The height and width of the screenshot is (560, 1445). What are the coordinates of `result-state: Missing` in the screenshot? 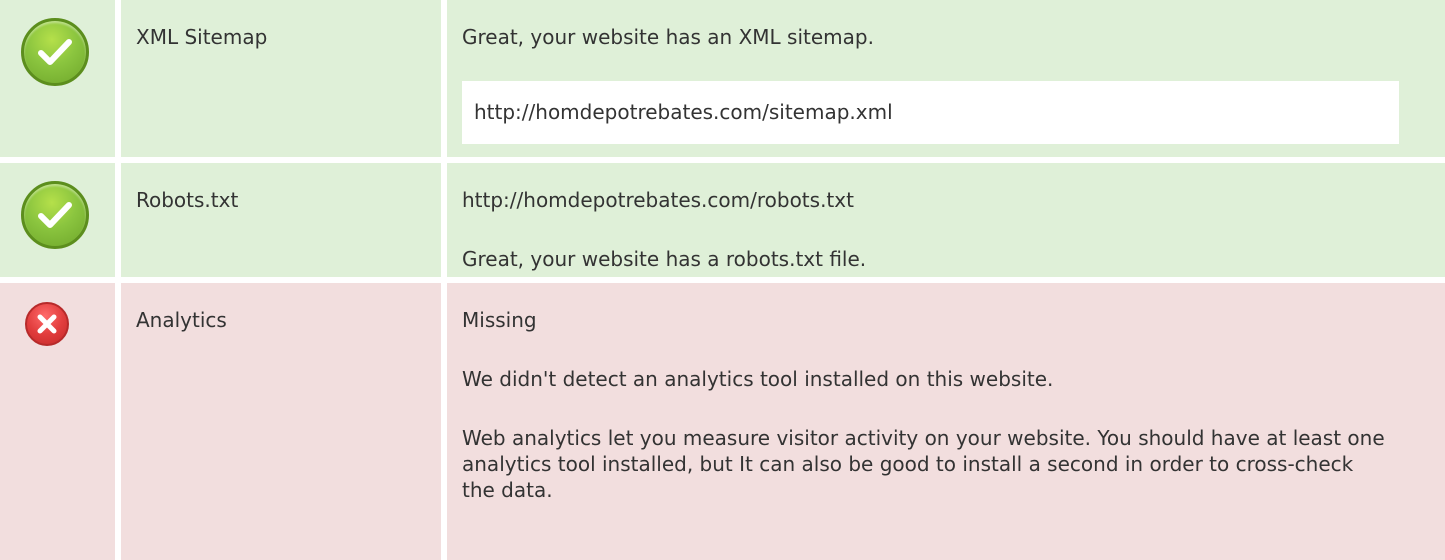 It's located at (499, 320).